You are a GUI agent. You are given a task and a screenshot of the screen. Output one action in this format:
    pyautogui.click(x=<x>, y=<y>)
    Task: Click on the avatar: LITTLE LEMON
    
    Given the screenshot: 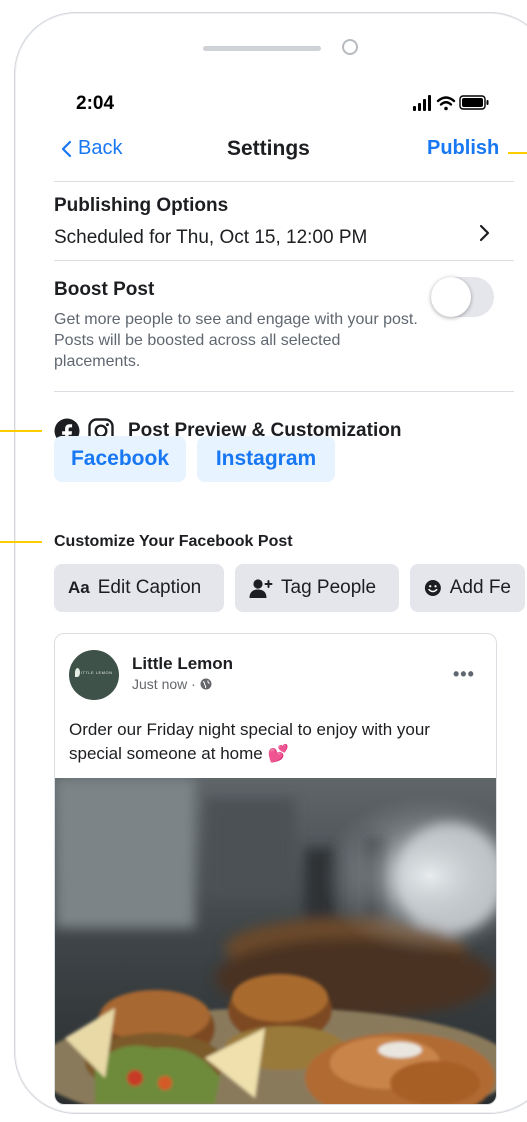 What is the action you would take?
    pyautogui.click(x=94, y=675)
    